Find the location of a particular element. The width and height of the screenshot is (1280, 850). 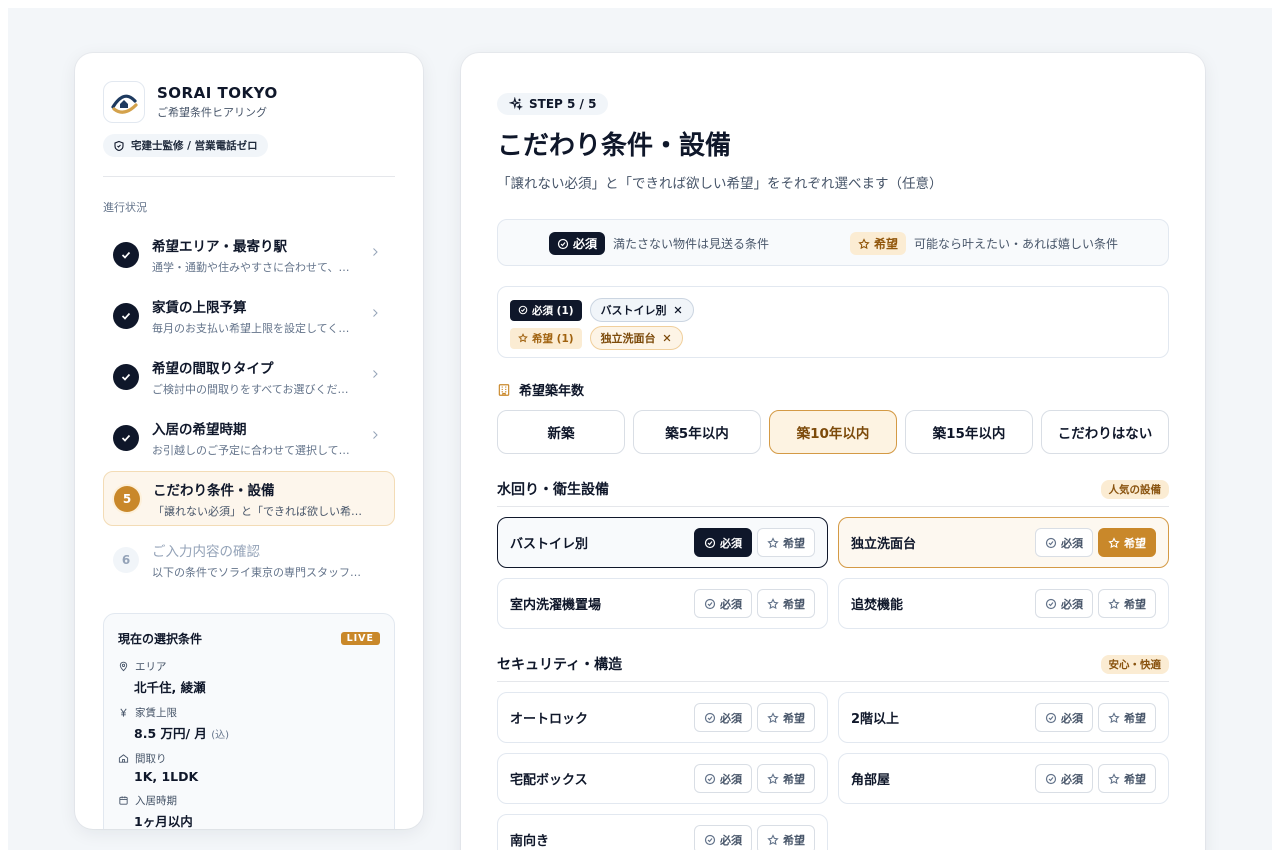

building-age-option: 築5年以内 is located at coordinates (697, 432).